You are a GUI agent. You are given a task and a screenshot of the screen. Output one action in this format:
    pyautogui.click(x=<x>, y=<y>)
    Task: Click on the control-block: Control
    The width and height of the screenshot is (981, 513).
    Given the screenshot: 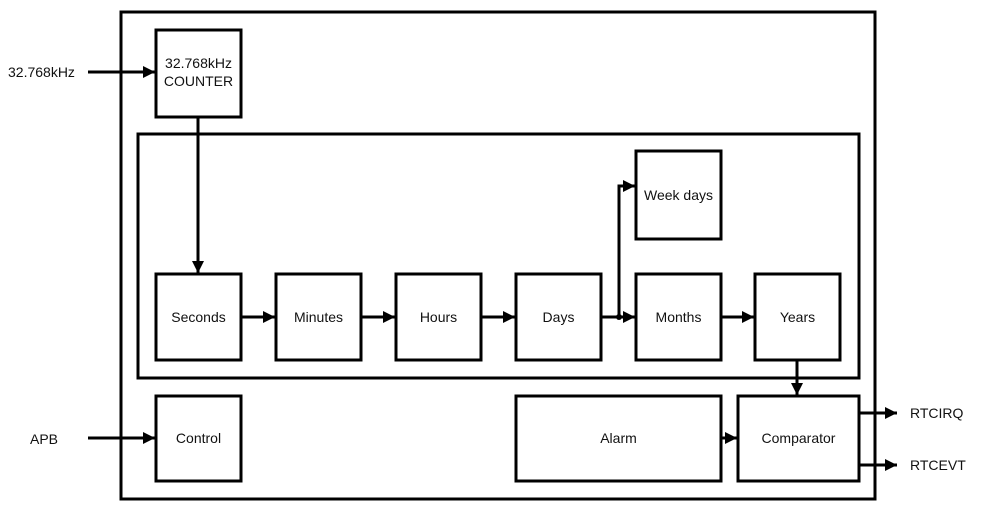 What is the action you would take?
    pyautogui.click(x=198, y=438)
    